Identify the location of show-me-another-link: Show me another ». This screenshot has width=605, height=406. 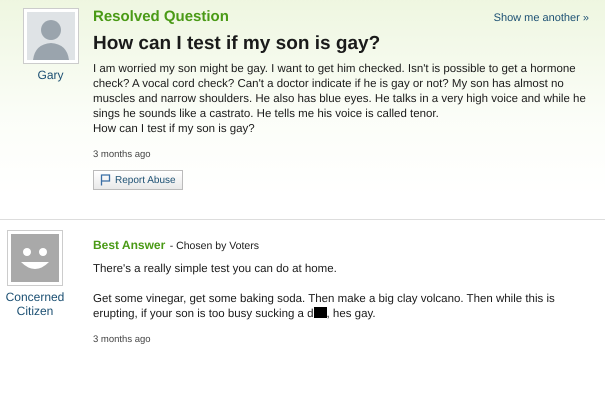
(541, 18).